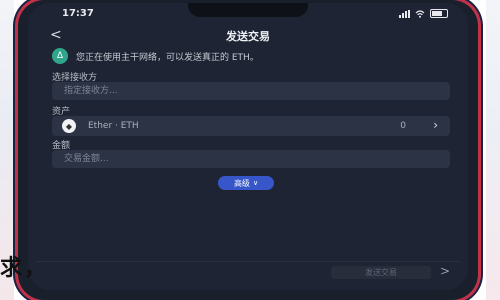  I want to click on status-bar: 17:37, so click(248, 14).